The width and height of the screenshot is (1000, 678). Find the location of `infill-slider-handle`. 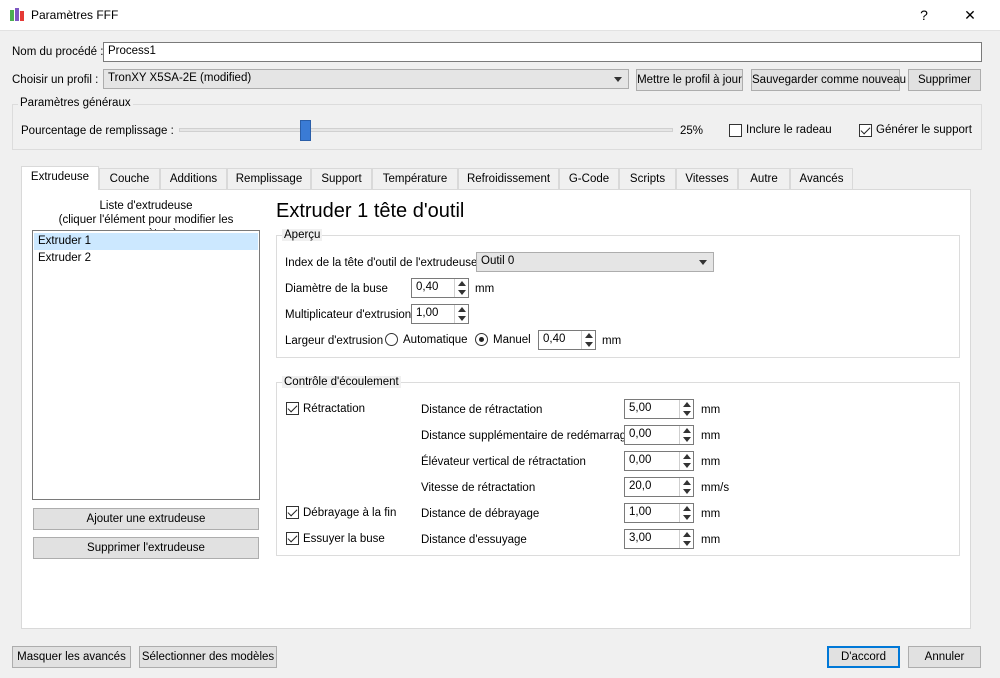

infill-slider-handle is located at coordinates (305, 130).